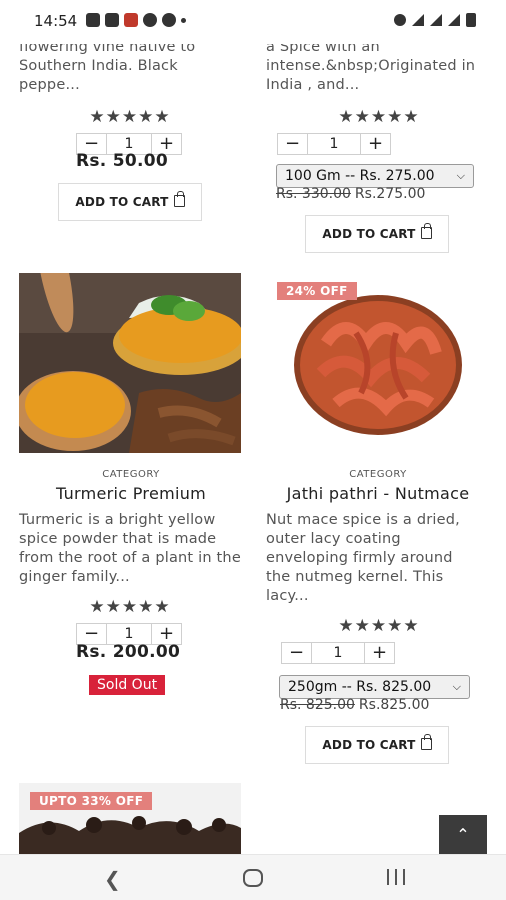  Describe the element at coordinates (400, 20) in the screenshot. I see `hotspot-icon` at that location.